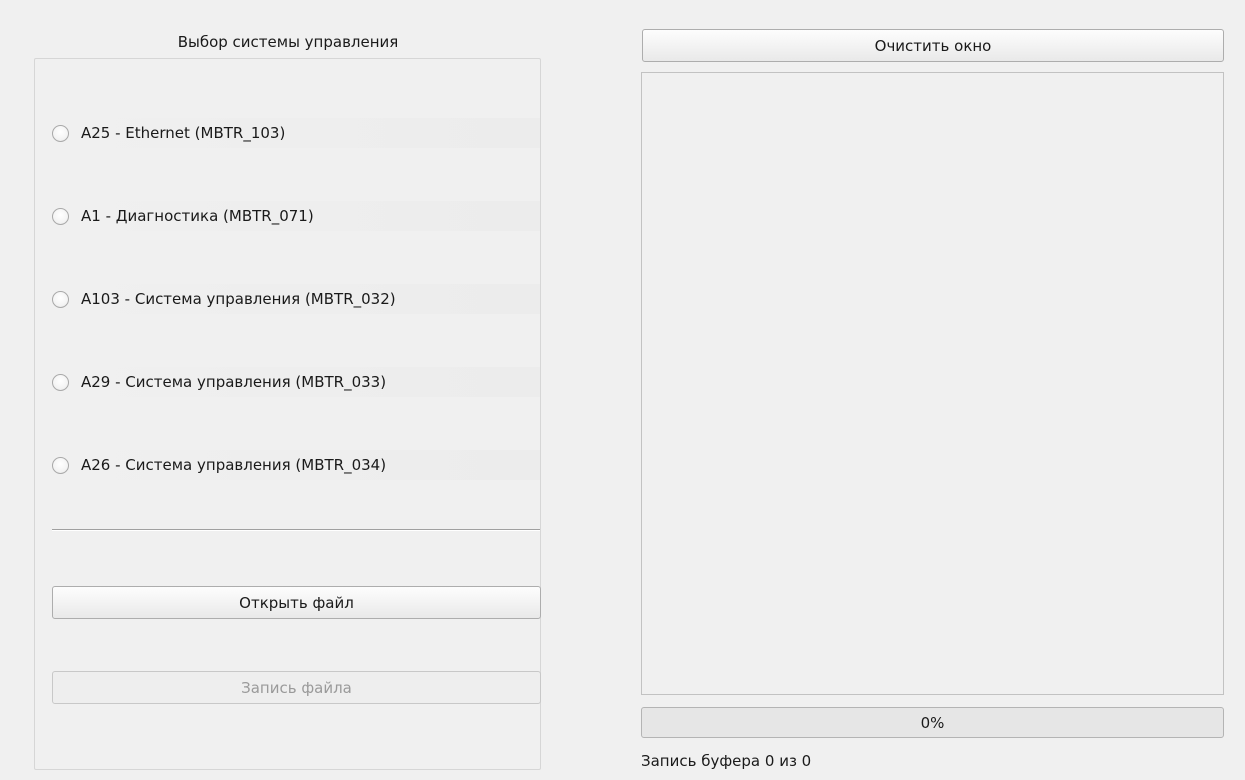 Image resolution: width=1245 pixels, height=780 pixels. I want to click on radio-option-a29: A29 - Система управления (MBTR_033), so click(296, 382).